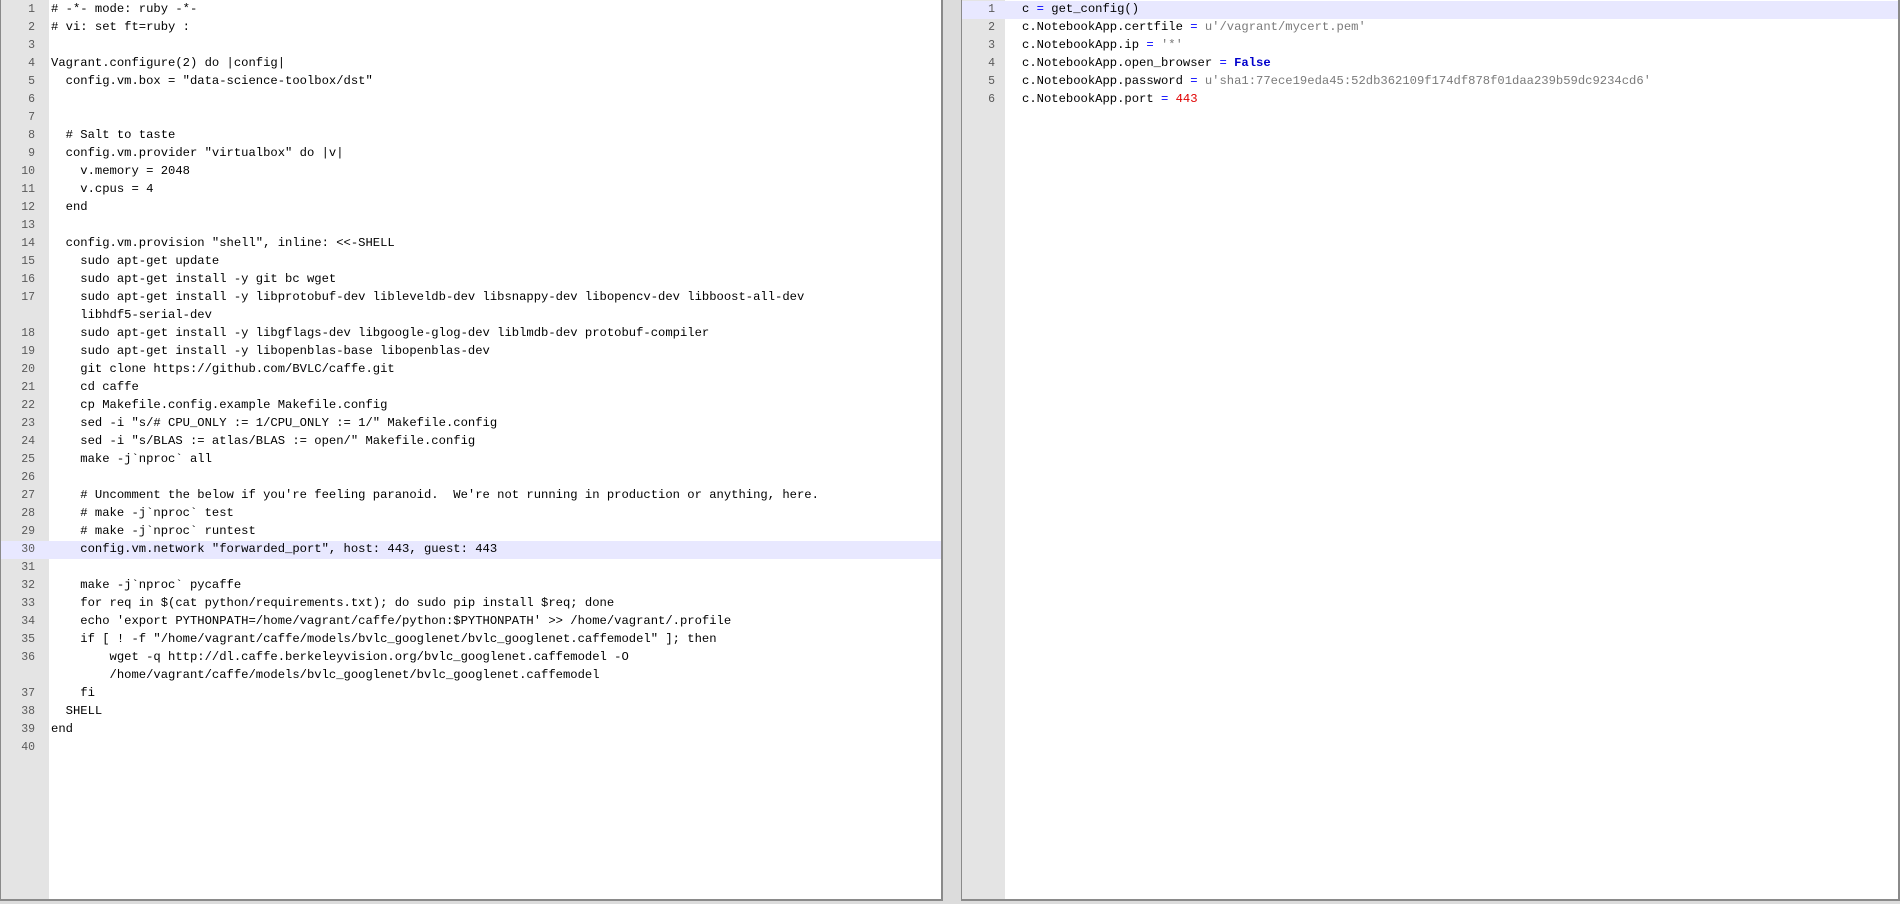 The width and height of the screenshot is (1900, 904). Describe the element at coordinates (28, 711) in the screenshot. I see `line-number: 38` at that location.